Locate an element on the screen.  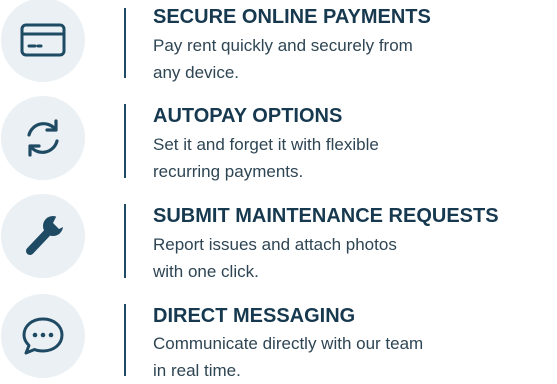
feature-title: SUBMIT MAINTENANCE REQUESTS is located at coordinates (326, 216).